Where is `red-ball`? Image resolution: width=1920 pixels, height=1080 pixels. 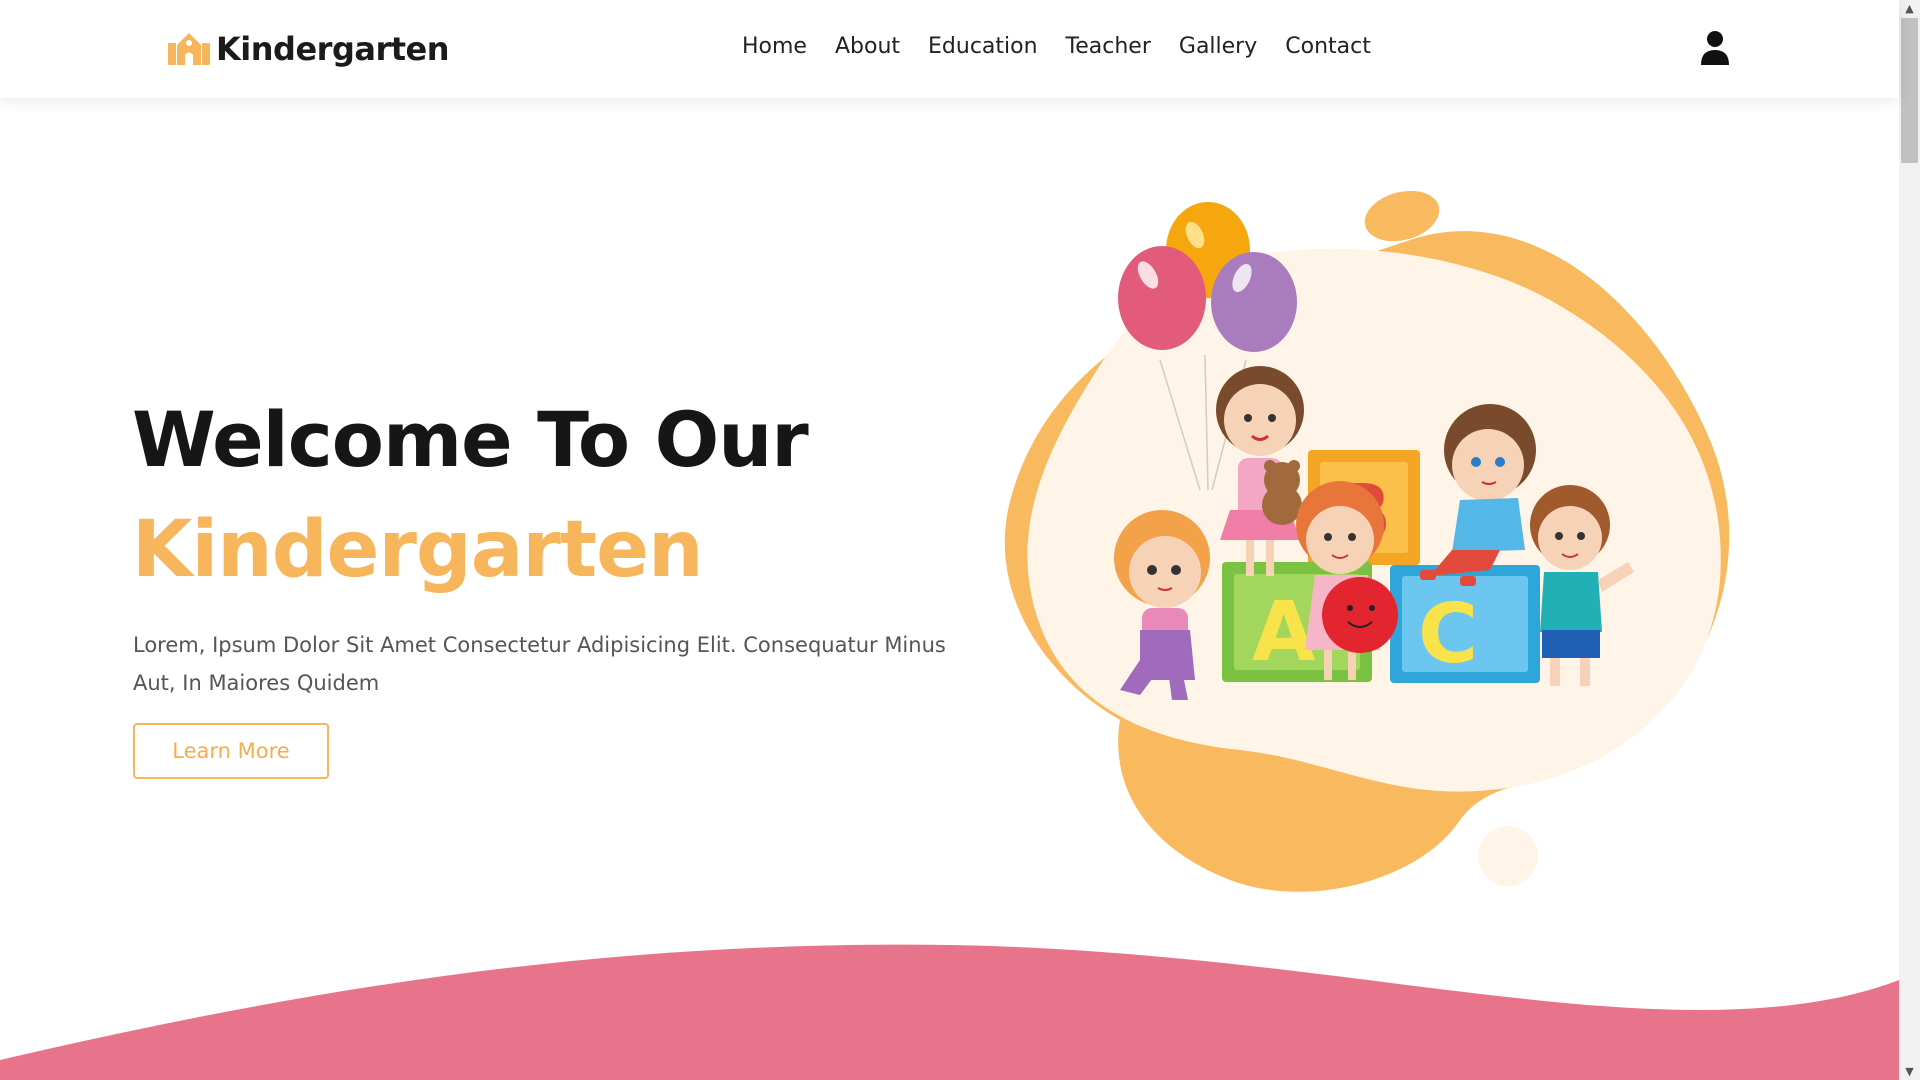
red-ball is located at coordinates (1360, 615).